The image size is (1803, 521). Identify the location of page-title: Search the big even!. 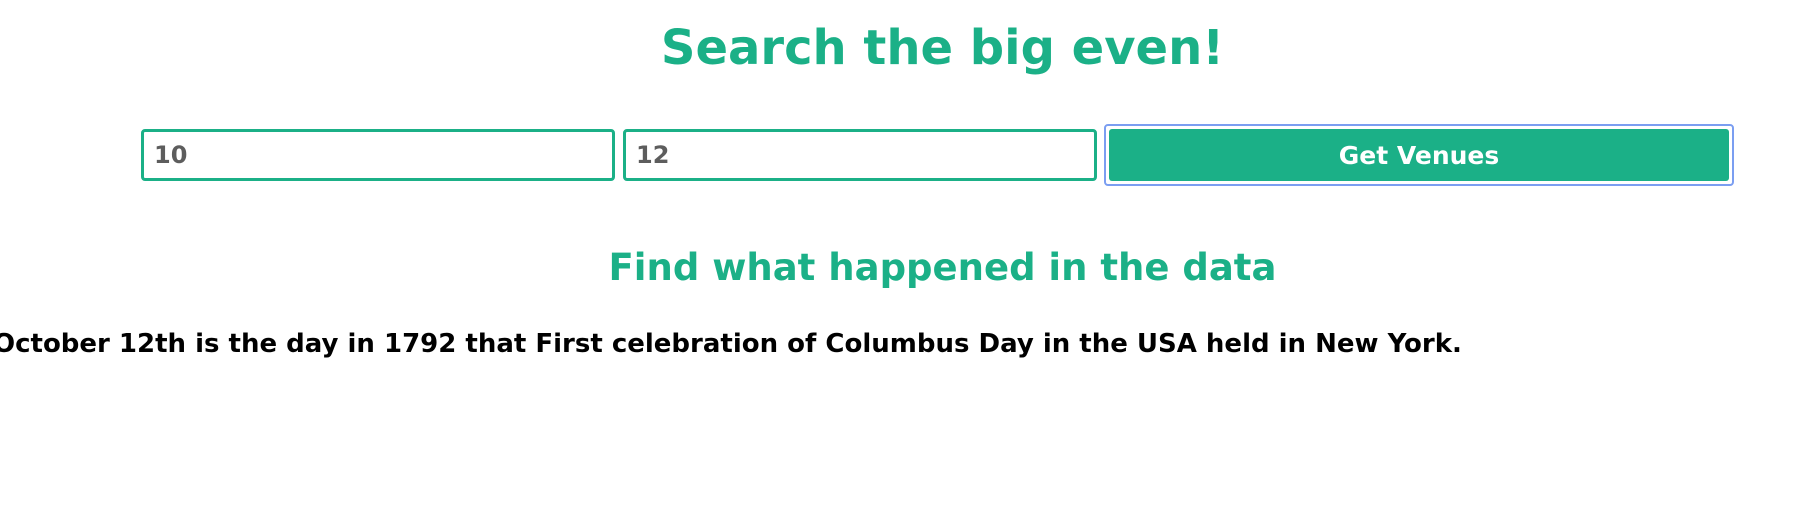
(942, 48).